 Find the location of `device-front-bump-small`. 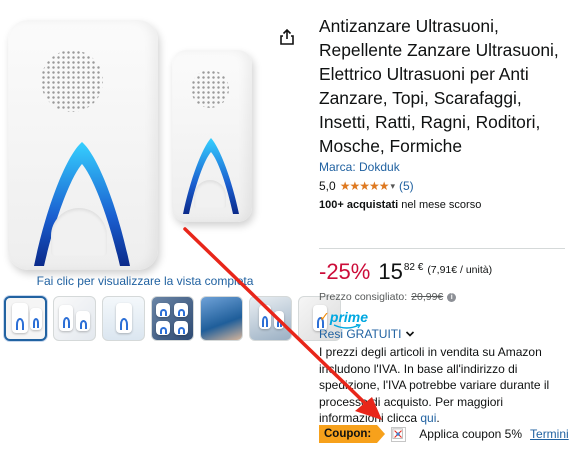

device-front-bump-small is located at coordinates (210, 194).